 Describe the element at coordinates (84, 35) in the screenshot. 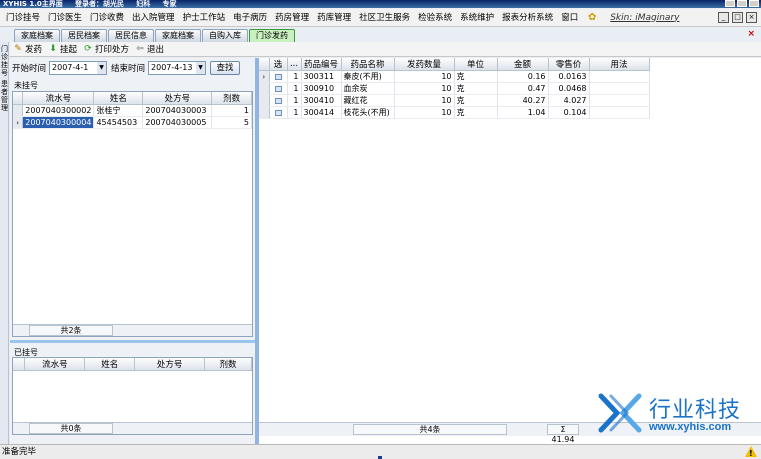

I see `tab-resident-archive: 居民档案` at that location.